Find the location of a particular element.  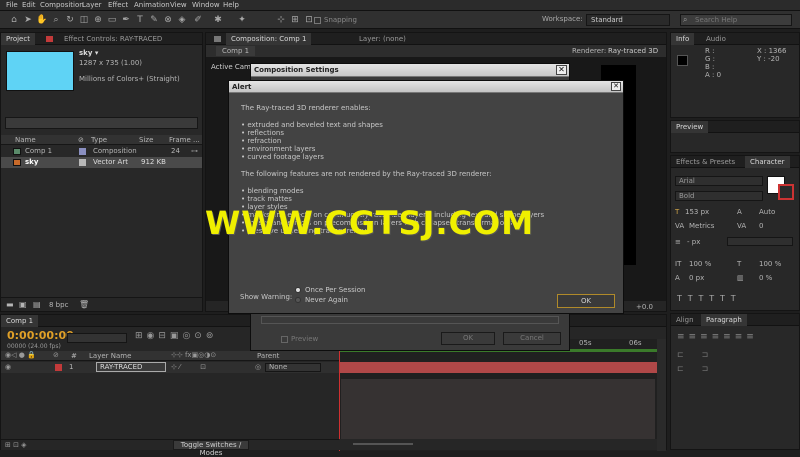

kerning-value: Metrics is located at coordinates (701, 226).